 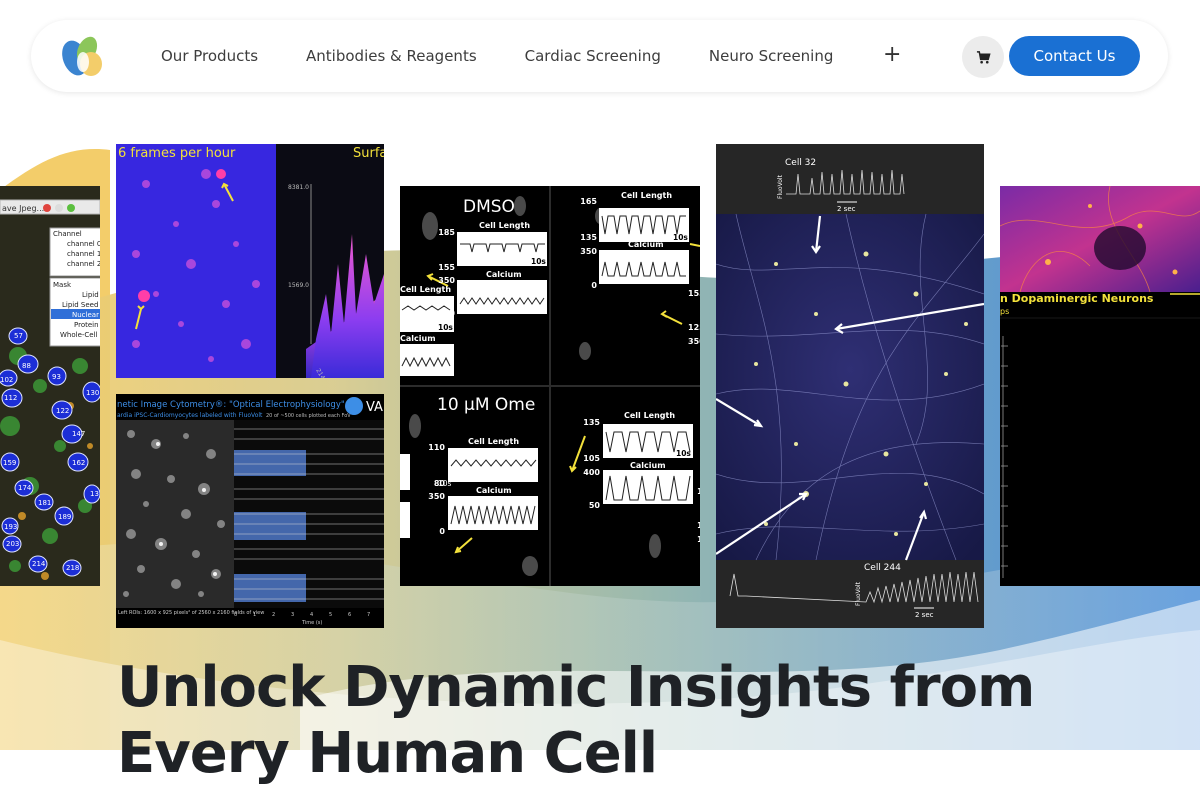 What do you see at coordinates (254, 615) in the screenshot?
I see `x-tick-label: 1` at bounding box center [254, 615].